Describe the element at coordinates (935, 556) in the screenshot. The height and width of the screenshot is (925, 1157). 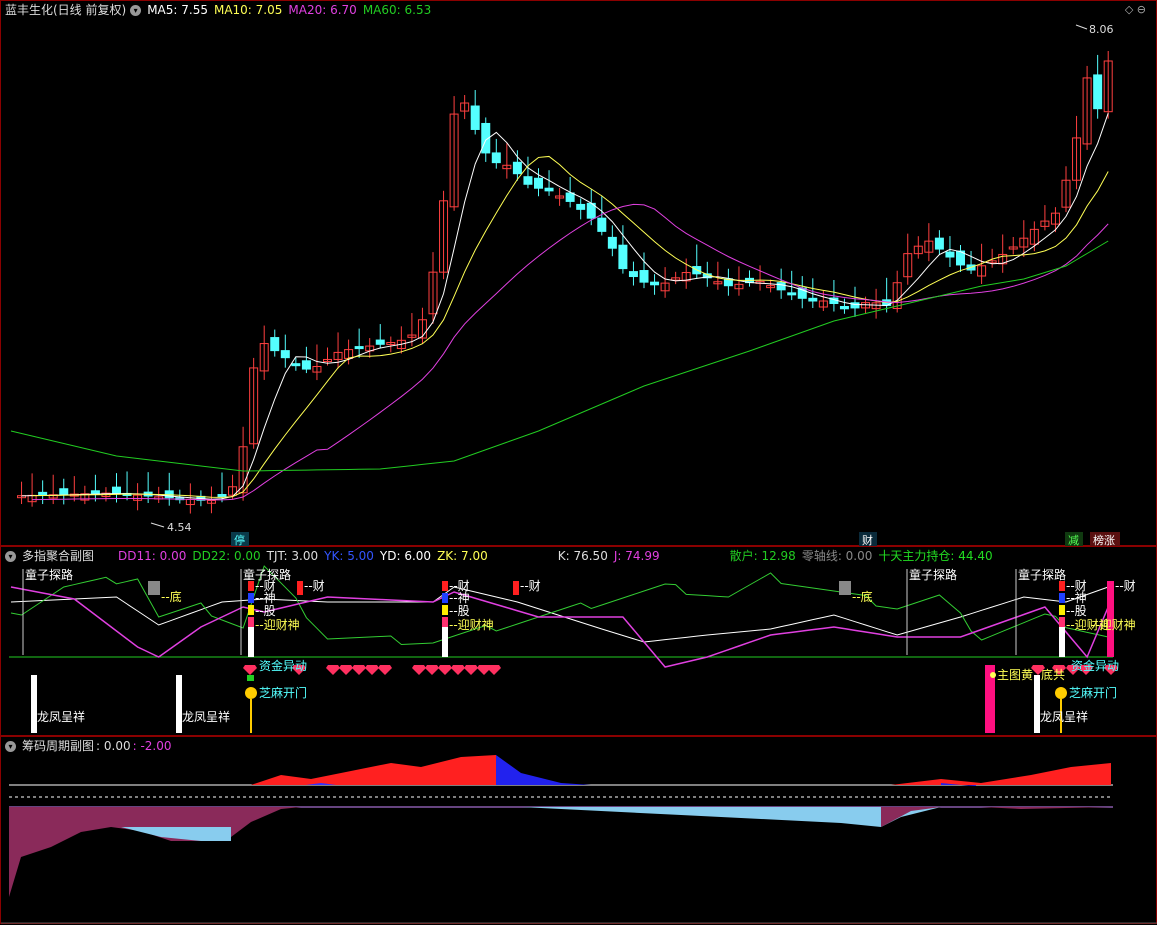
I see `main-holding-label: 十天主力持仓: 44.40` at that location.